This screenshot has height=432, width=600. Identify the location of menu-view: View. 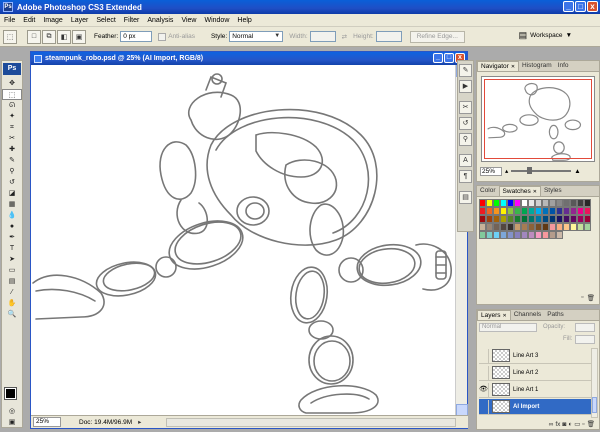
(188, 20).